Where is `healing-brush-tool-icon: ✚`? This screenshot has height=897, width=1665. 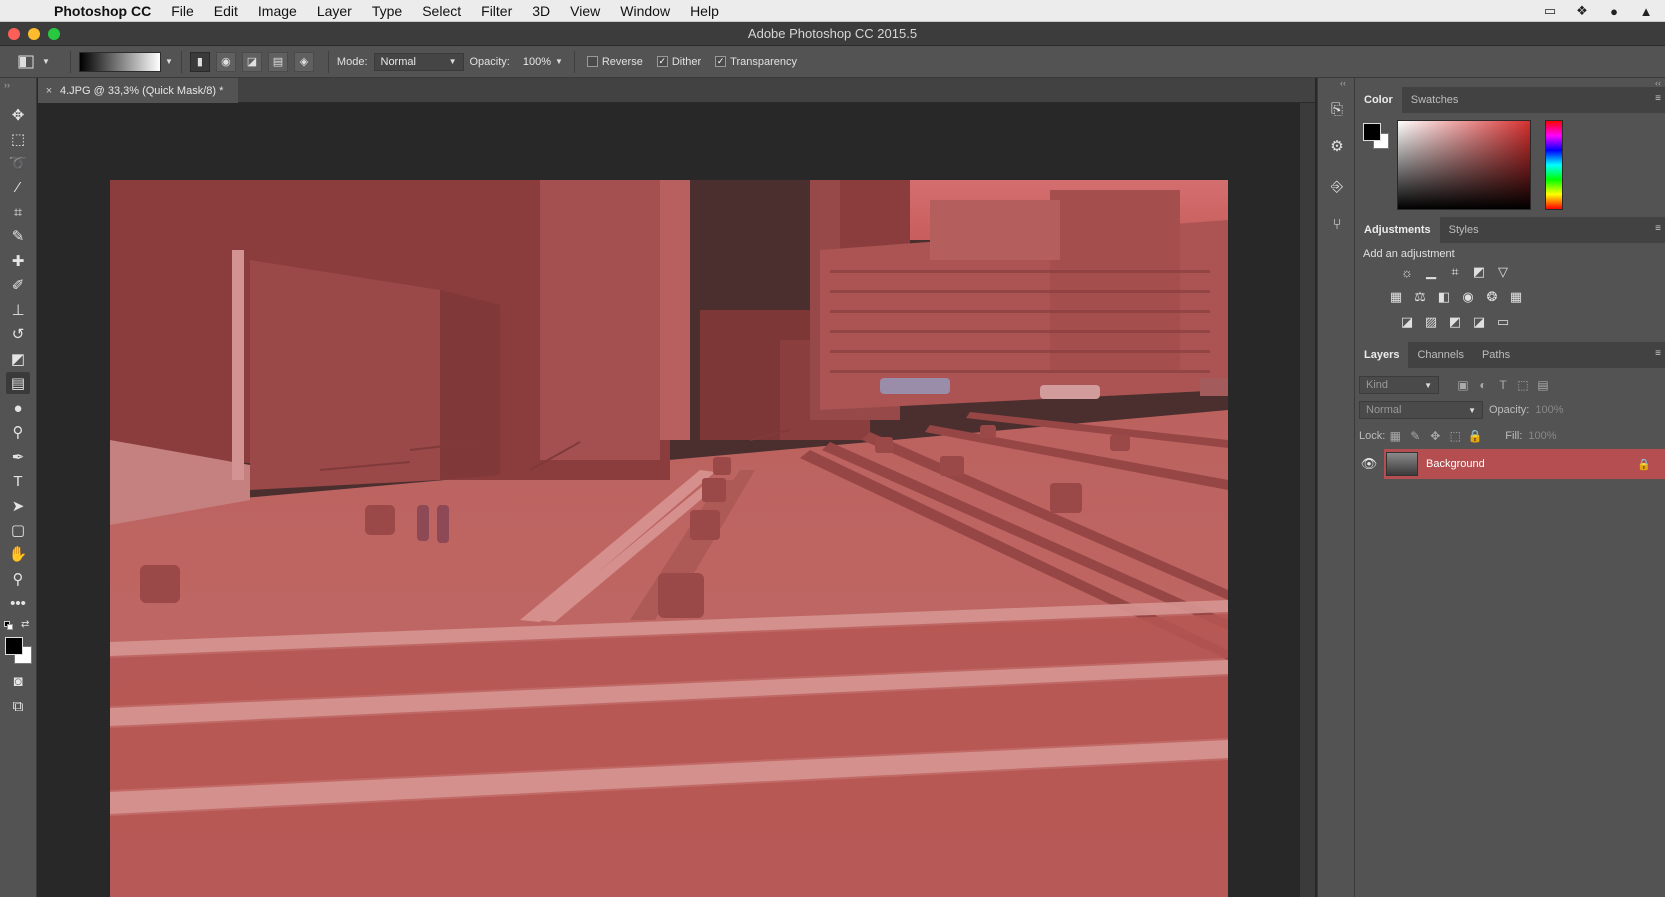
healing-brush-tool-icon: ✚ is located at coordinates (18, 261).